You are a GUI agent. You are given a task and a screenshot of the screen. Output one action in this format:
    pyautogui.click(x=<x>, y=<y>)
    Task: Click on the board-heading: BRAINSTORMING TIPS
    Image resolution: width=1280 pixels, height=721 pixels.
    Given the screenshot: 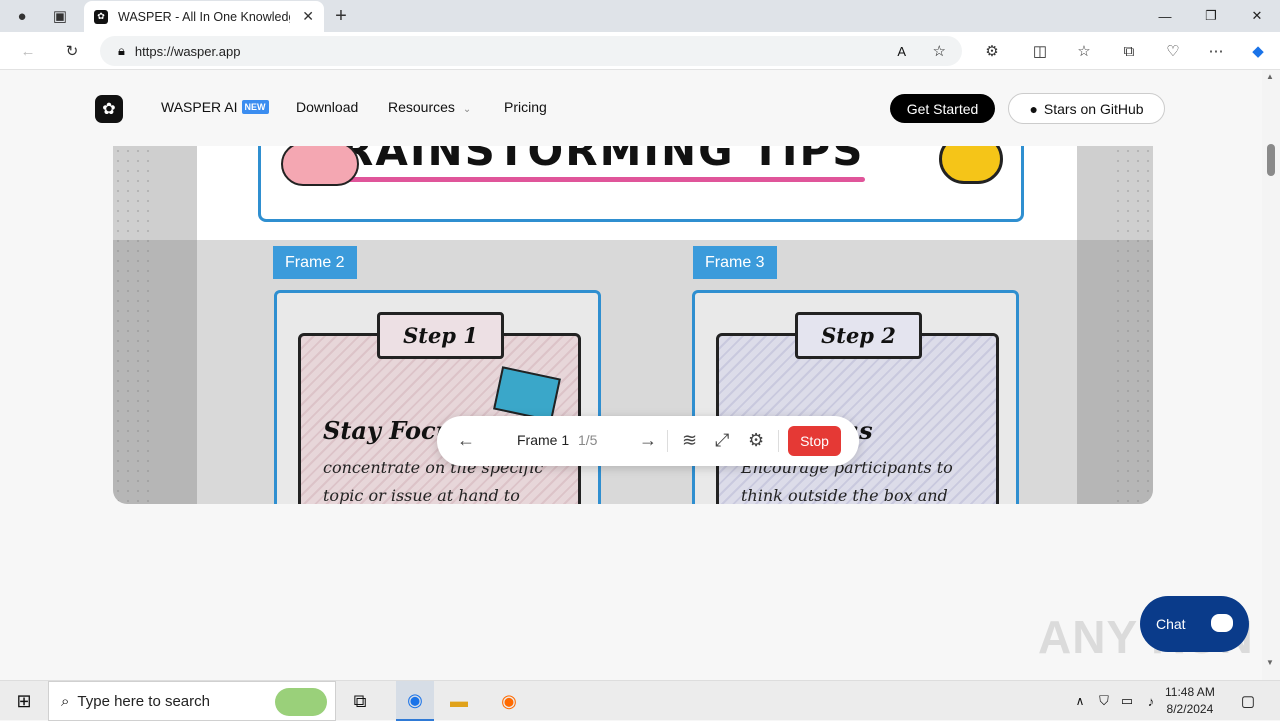 What is the action you would take?
    pyautogui.click(x=586, y=160)
    